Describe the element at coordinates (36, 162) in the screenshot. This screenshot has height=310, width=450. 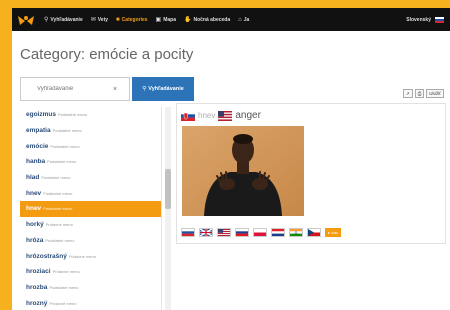
I see `word-label: hanba` at that location.